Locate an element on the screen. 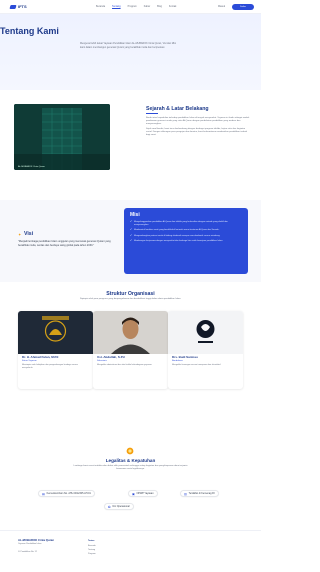  logo-icon is located at coordinates (13, 6).